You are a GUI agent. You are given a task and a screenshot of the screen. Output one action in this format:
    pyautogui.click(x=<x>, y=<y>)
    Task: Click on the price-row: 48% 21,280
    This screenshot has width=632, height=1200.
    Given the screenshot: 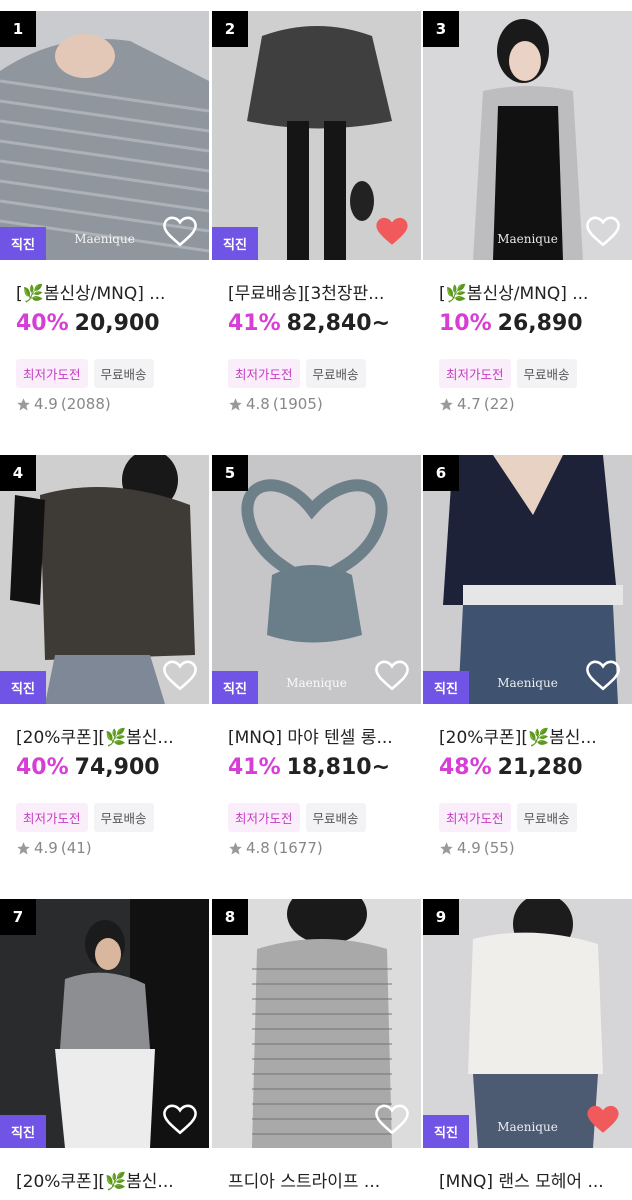 What is the action you would take?
    pyautogui.click(x=511, y=767)
    